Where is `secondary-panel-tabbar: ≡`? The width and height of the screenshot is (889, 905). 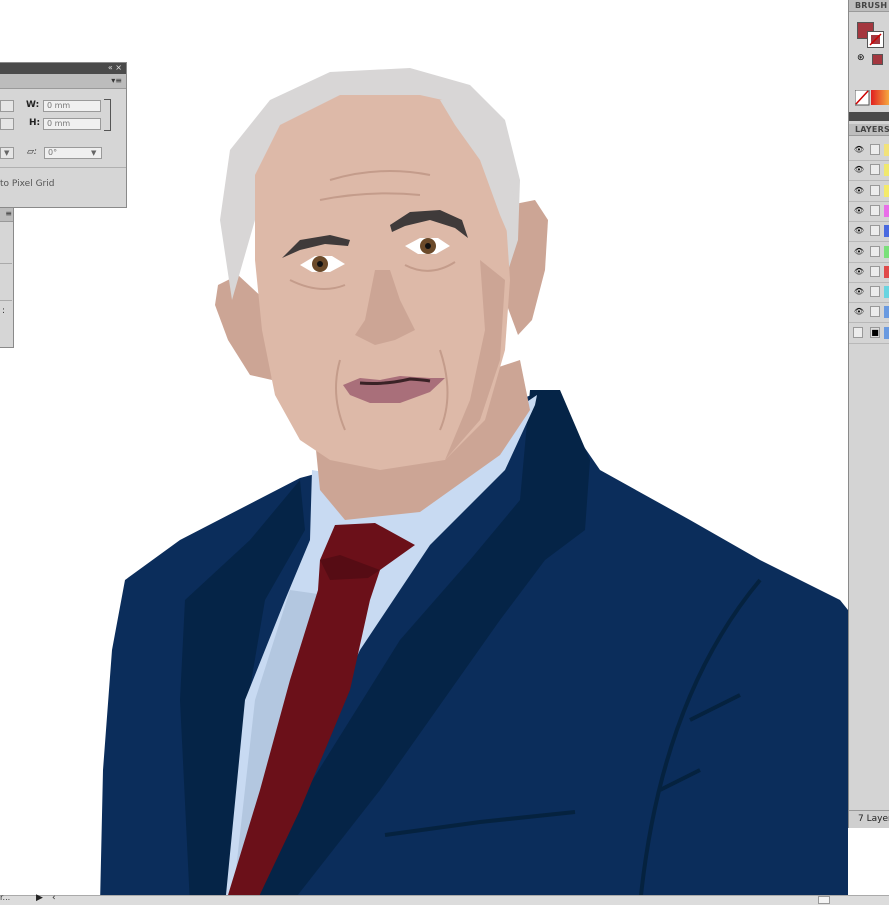
secondary-panel-tabbar: ≡ is located at coordinates (6, 215).